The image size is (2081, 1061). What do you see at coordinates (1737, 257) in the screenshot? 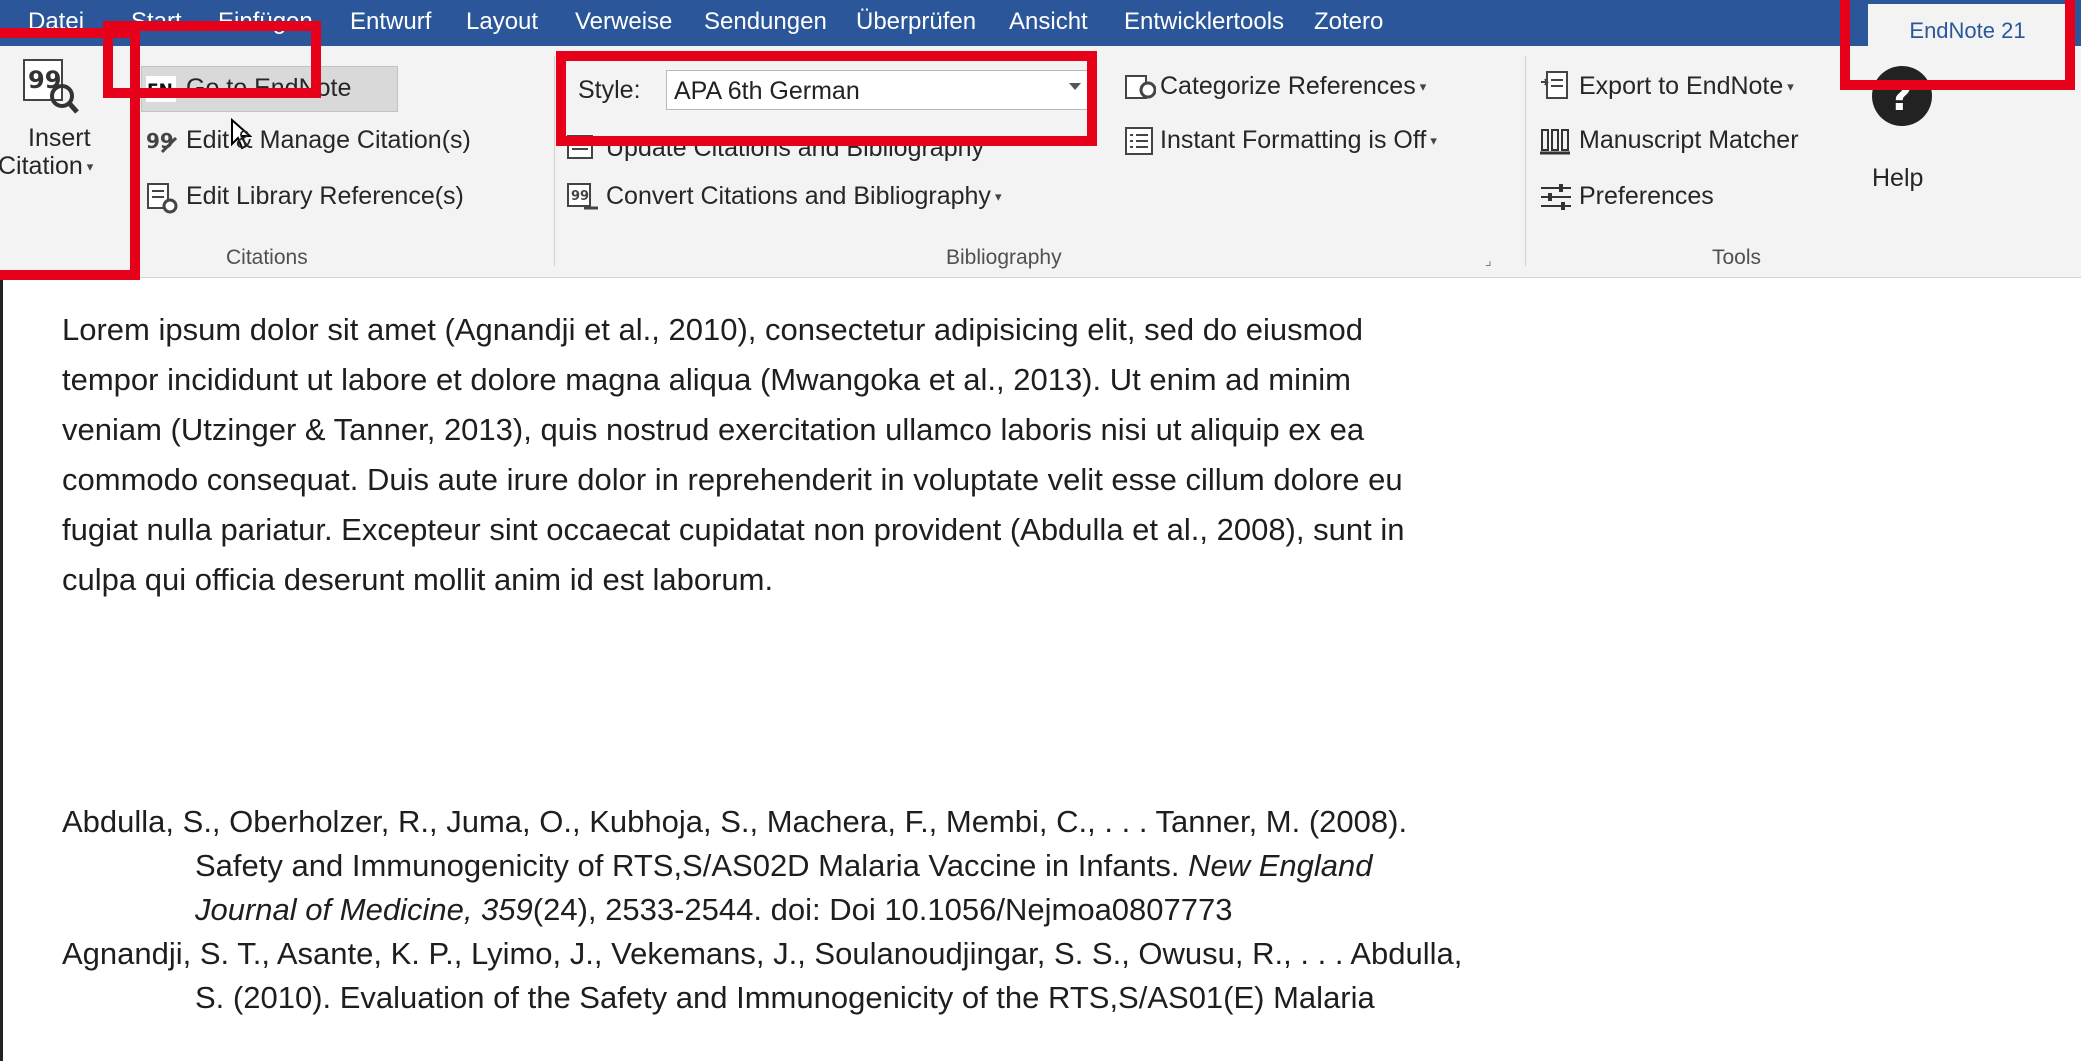
I see `tools-group-label: Tools` at bounding box center [1737, 257].